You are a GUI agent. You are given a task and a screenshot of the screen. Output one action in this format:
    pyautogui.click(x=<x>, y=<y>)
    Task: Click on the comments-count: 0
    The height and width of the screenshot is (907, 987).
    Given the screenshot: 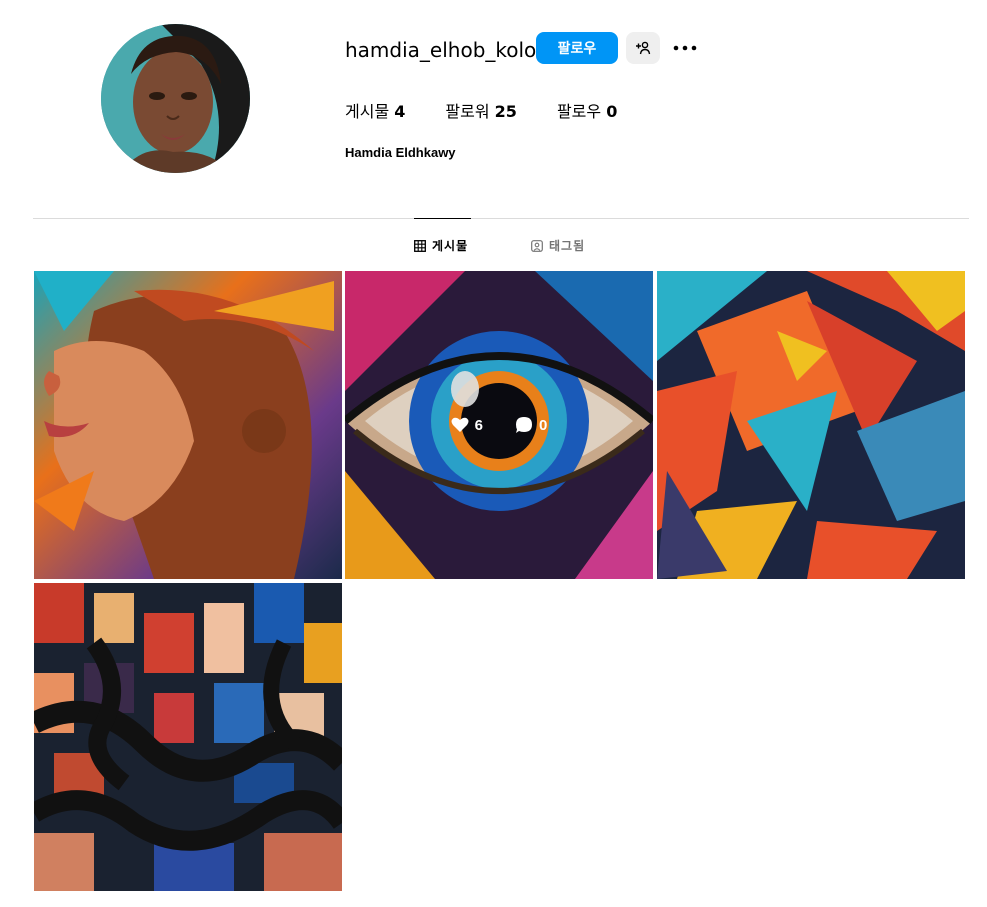 What is the action you would take?
    pyautogui.click(x=543, y=425)
    